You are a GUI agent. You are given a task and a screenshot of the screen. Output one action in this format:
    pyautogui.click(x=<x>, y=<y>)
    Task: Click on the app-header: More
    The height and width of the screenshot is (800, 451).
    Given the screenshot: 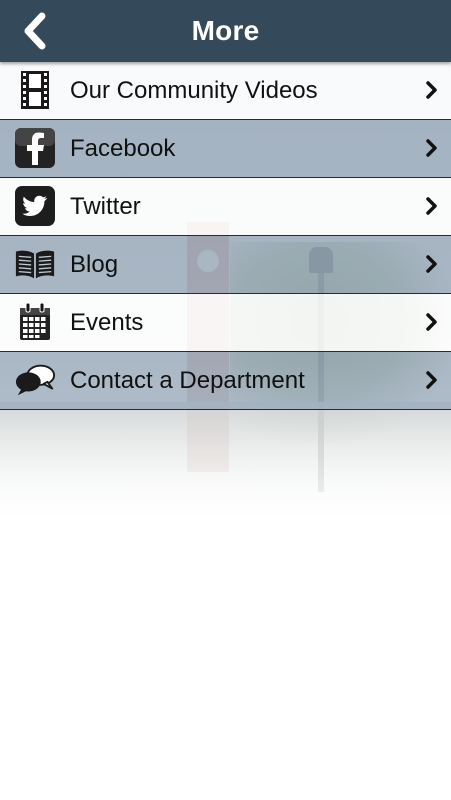 What is the action you would take?
    pyautogui.click(x=225, y=31)
    